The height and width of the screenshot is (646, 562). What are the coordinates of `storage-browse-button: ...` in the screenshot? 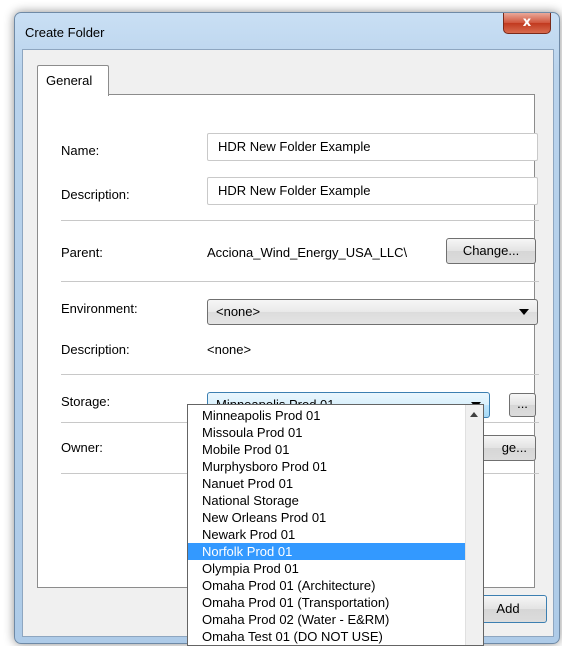 It's located at (522, 405).